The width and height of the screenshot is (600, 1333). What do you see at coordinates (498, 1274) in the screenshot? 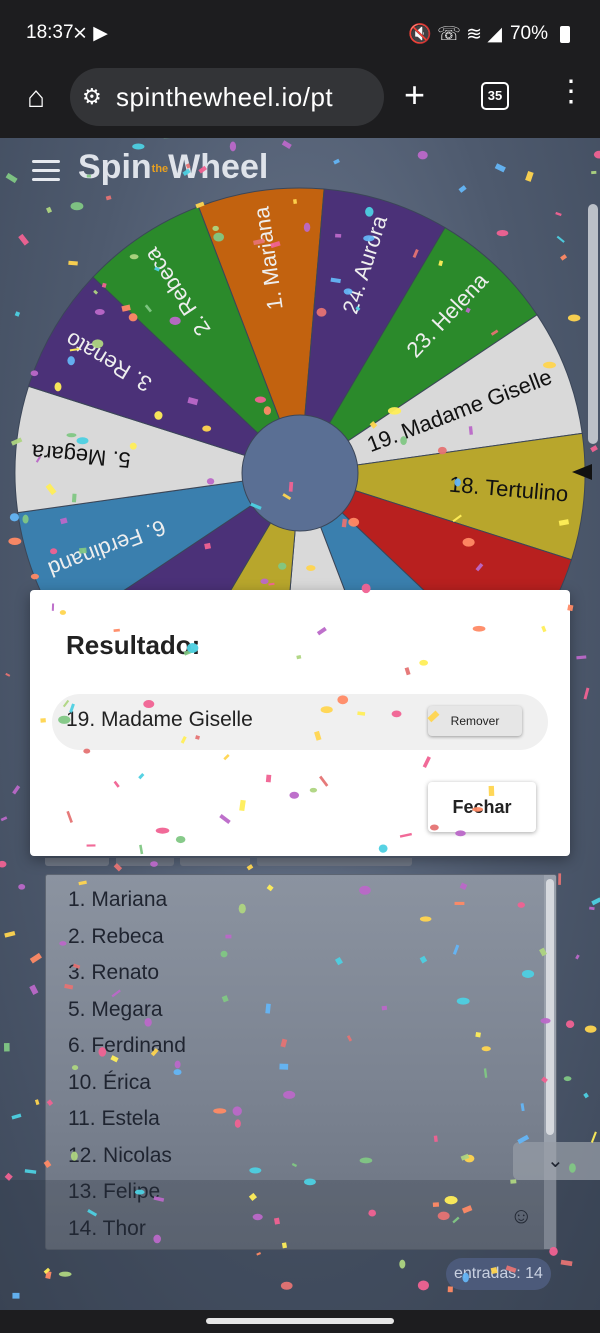
I see `entries-count-badge: entradas: 14` at bounding box center [498, 1274].